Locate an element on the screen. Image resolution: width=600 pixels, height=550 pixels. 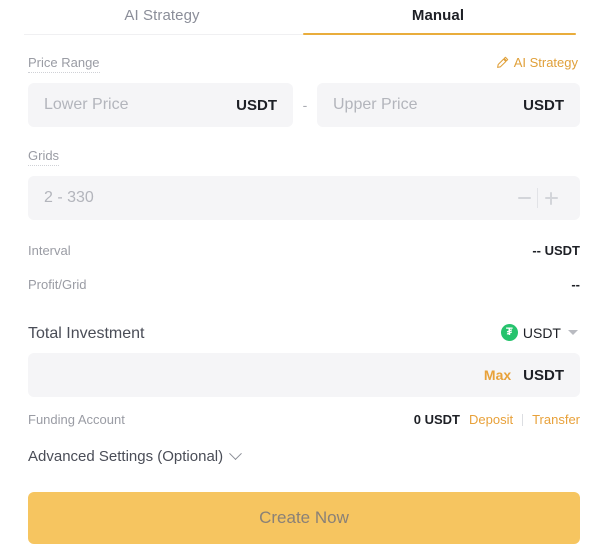
funding-account-balance: 0 USDT is located at coordinates (436, 419).